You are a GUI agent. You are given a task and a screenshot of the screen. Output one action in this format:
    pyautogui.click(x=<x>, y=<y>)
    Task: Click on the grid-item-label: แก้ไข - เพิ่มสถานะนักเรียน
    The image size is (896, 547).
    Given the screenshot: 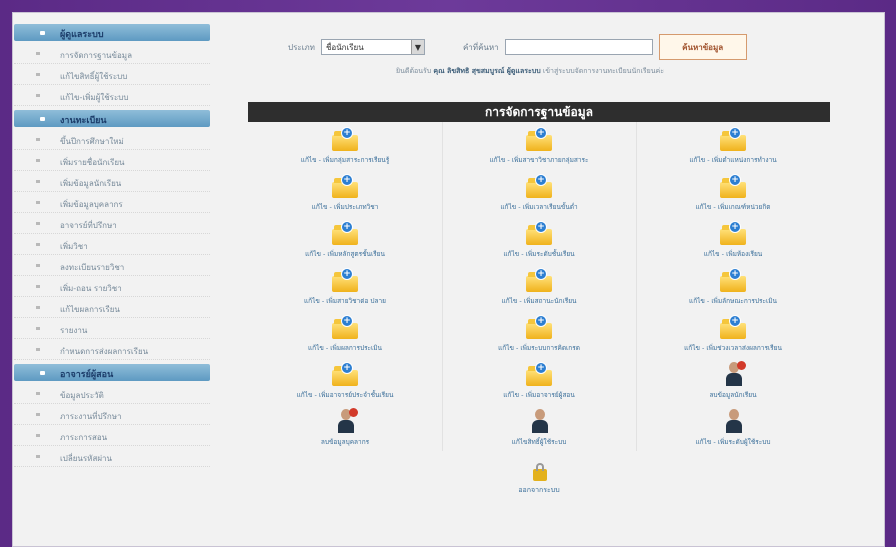 What is the action you would take?
    pyautogui.click(x=539, y=301)
    